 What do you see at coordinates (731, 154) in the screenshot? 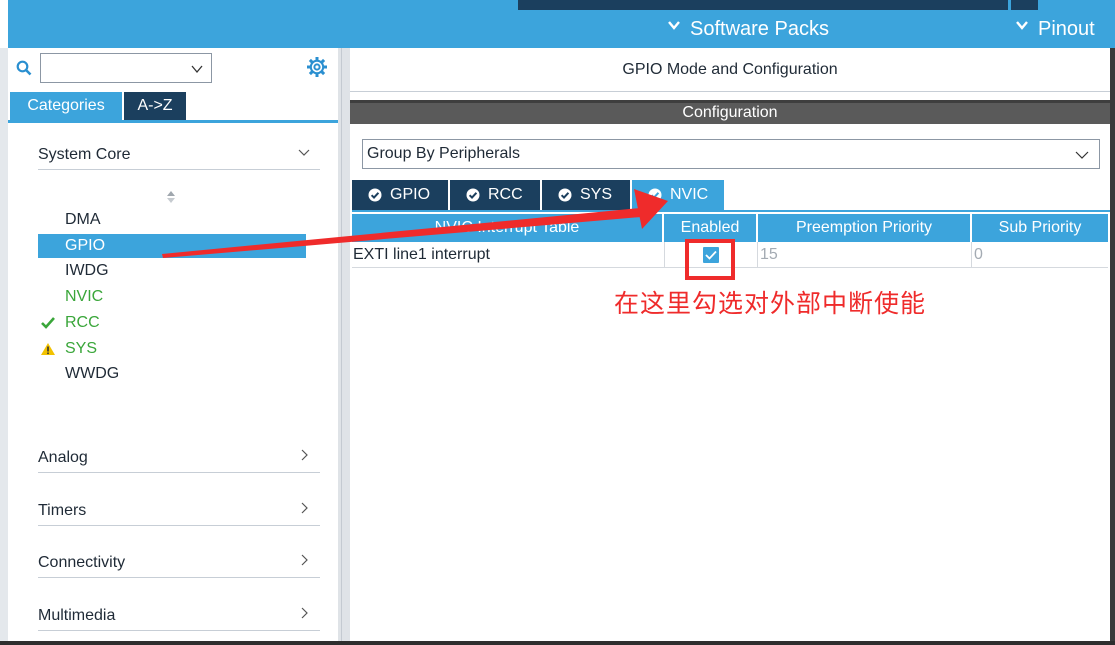
I see `group-by-select: Group By Peripherals` at bounding box center [731, 154].